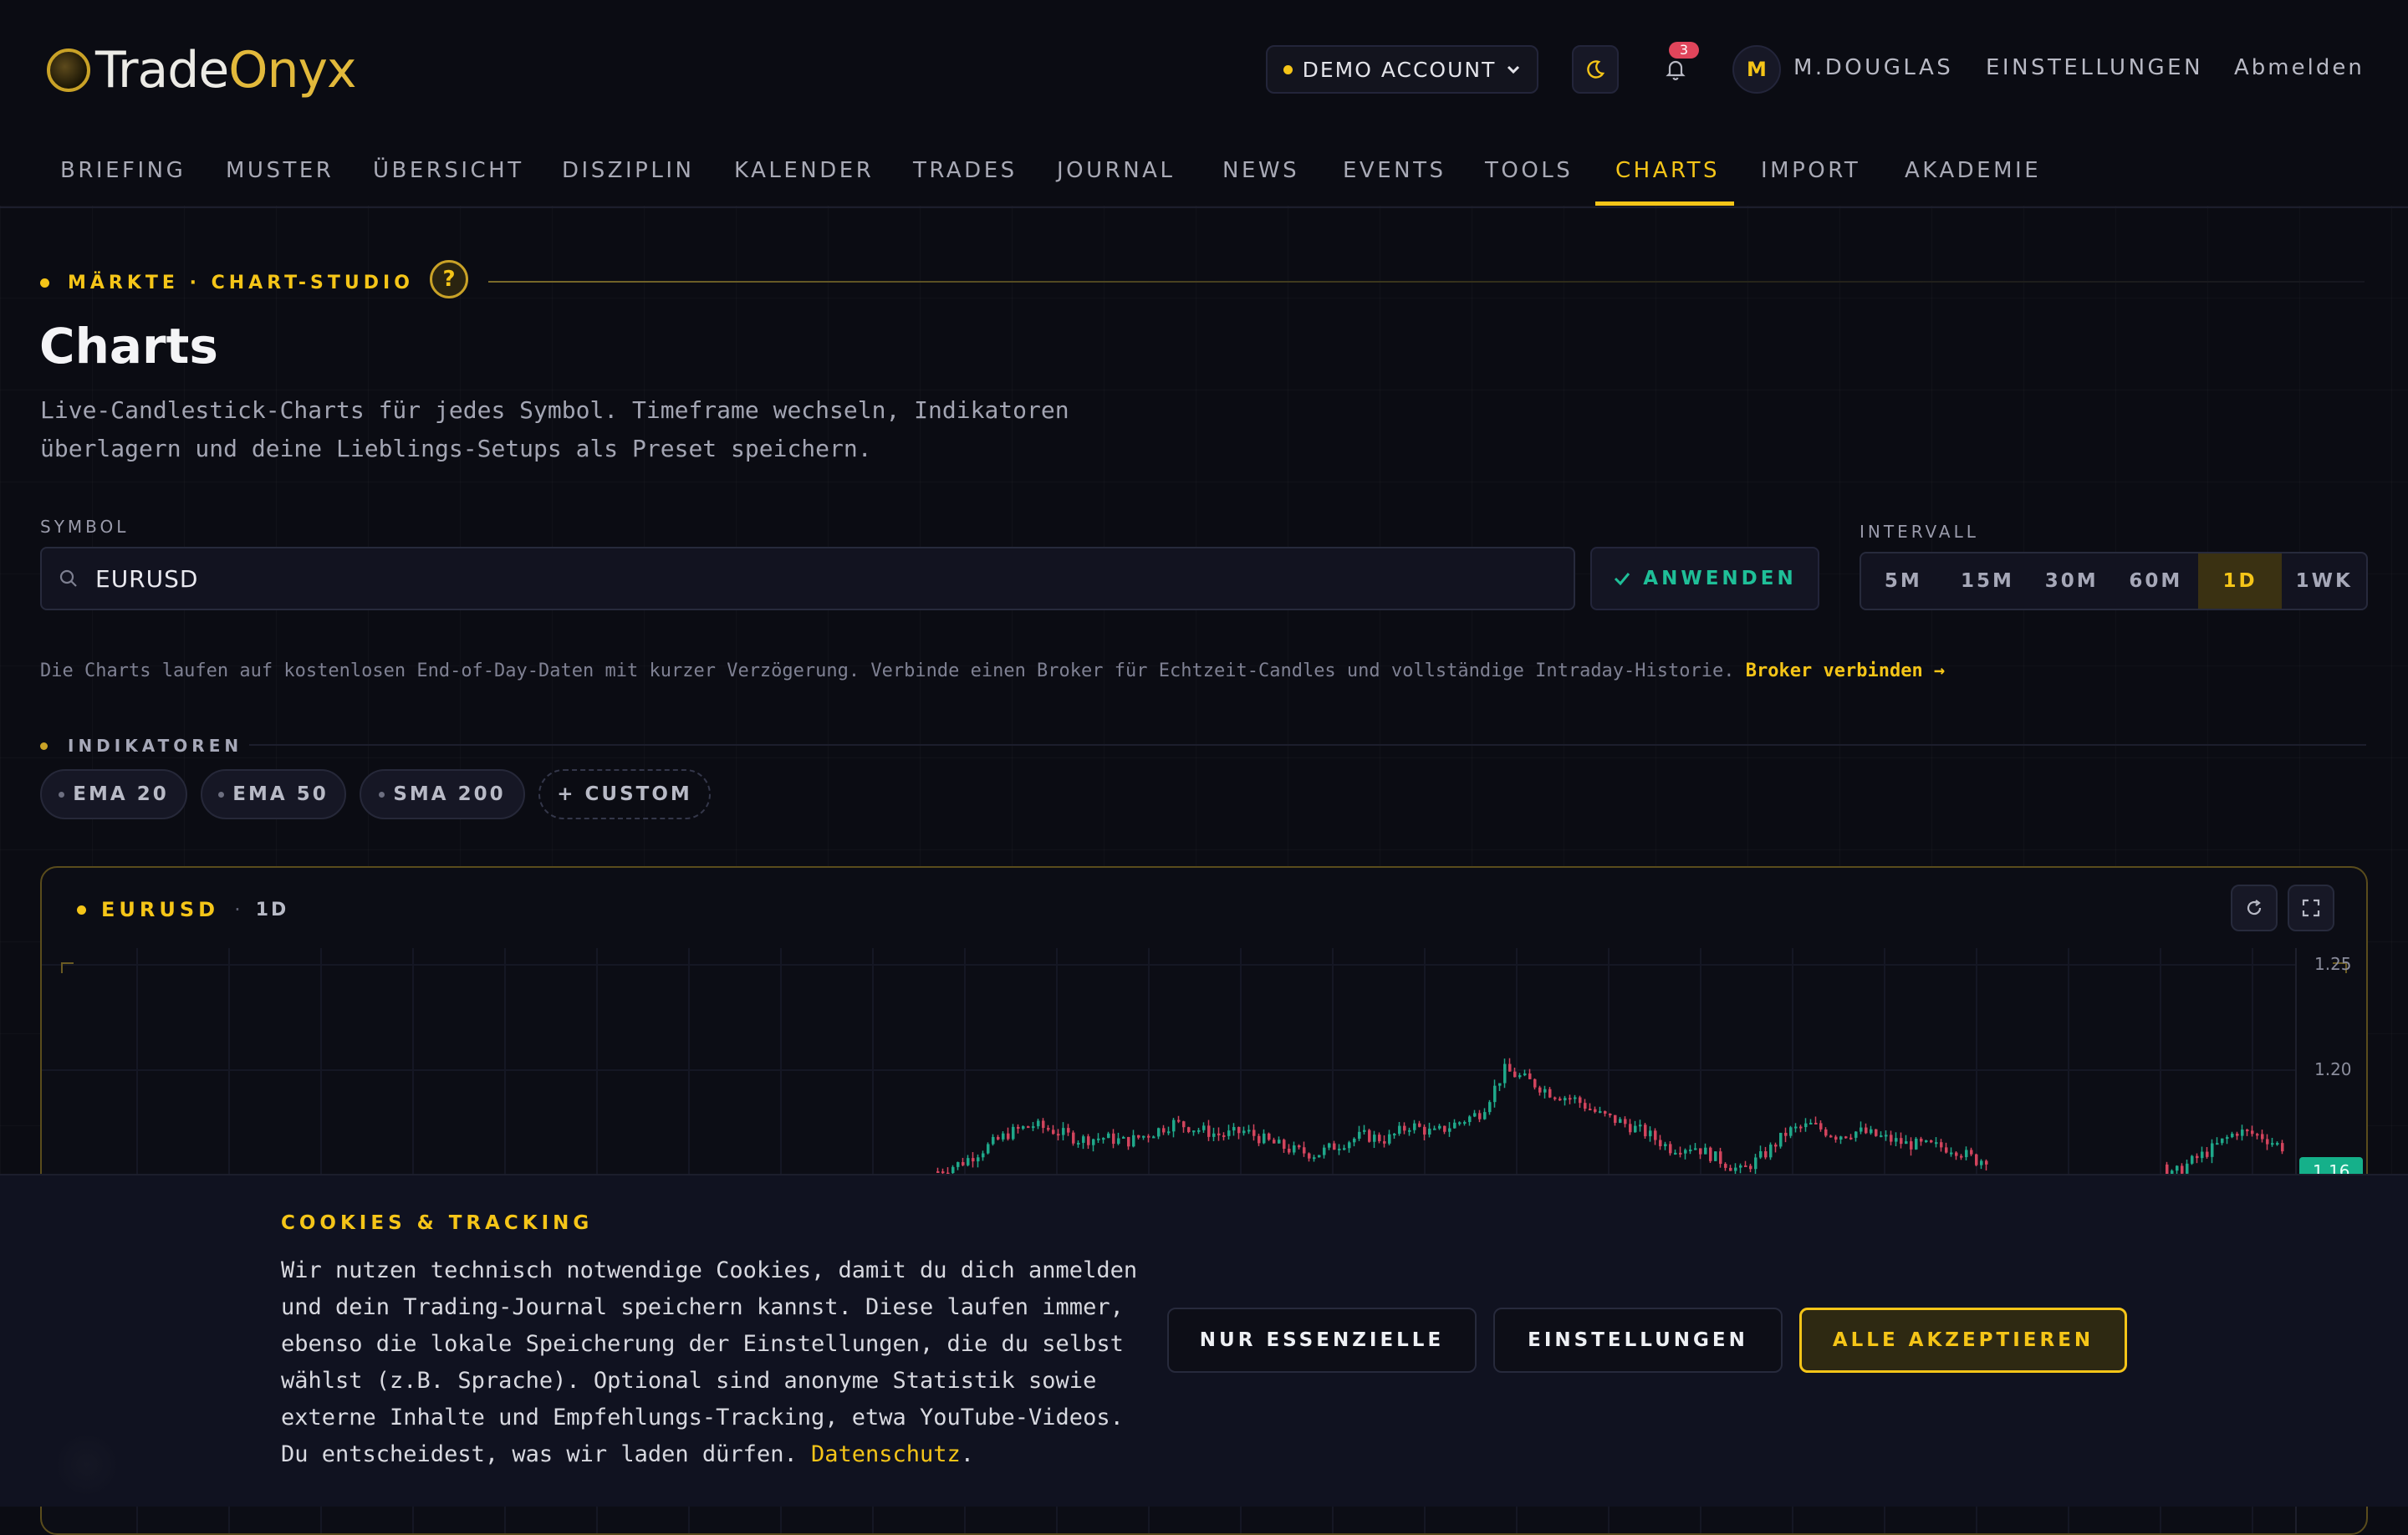 This screenshot has width=2408, height=1535. I want to click on symbol-search, so click(808, 578).